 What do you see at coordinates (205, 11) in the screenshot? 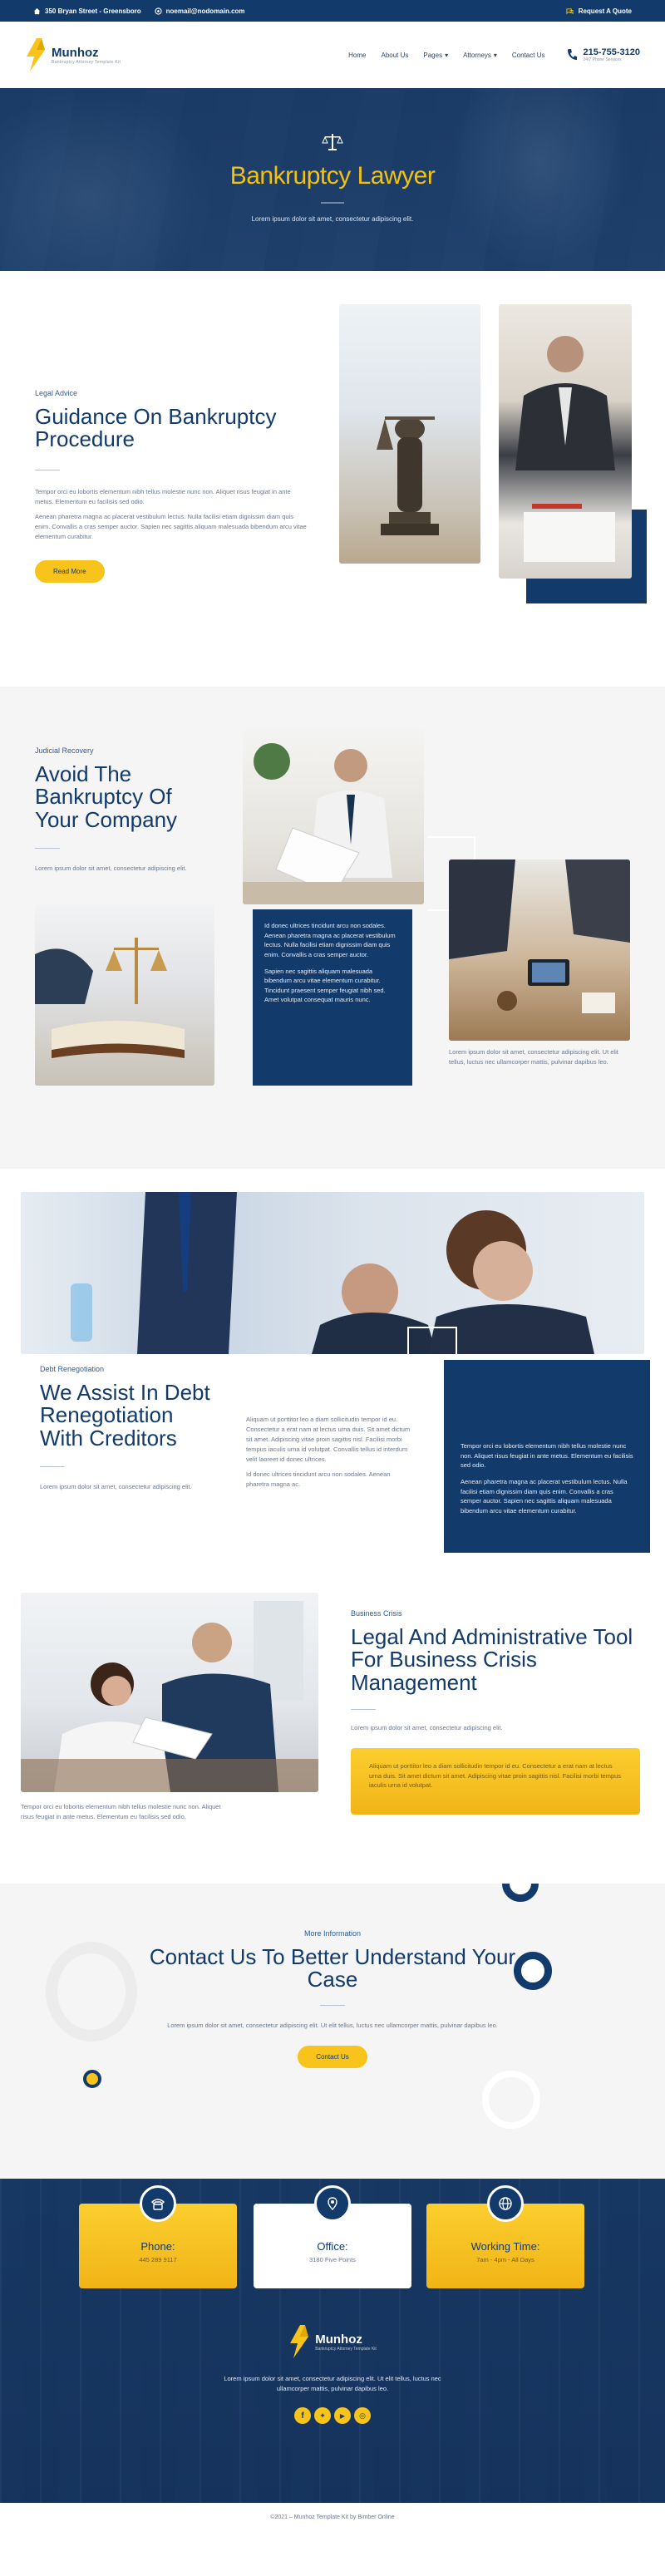
I see `email-text: noemail@nodomain.com` at bounding box center [205, 11].